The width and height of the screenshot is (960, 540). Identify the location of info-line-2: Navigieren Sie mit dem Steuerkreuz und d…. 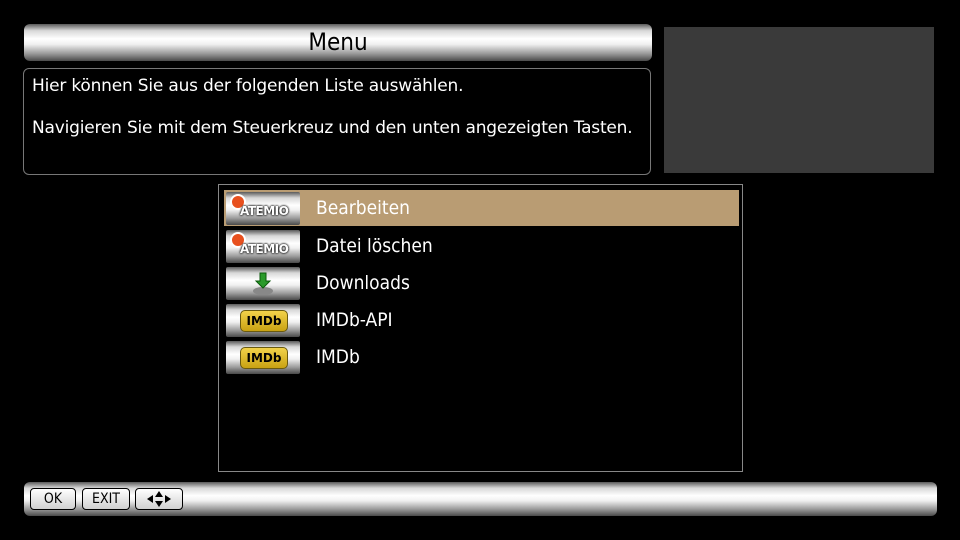
(332, 128).